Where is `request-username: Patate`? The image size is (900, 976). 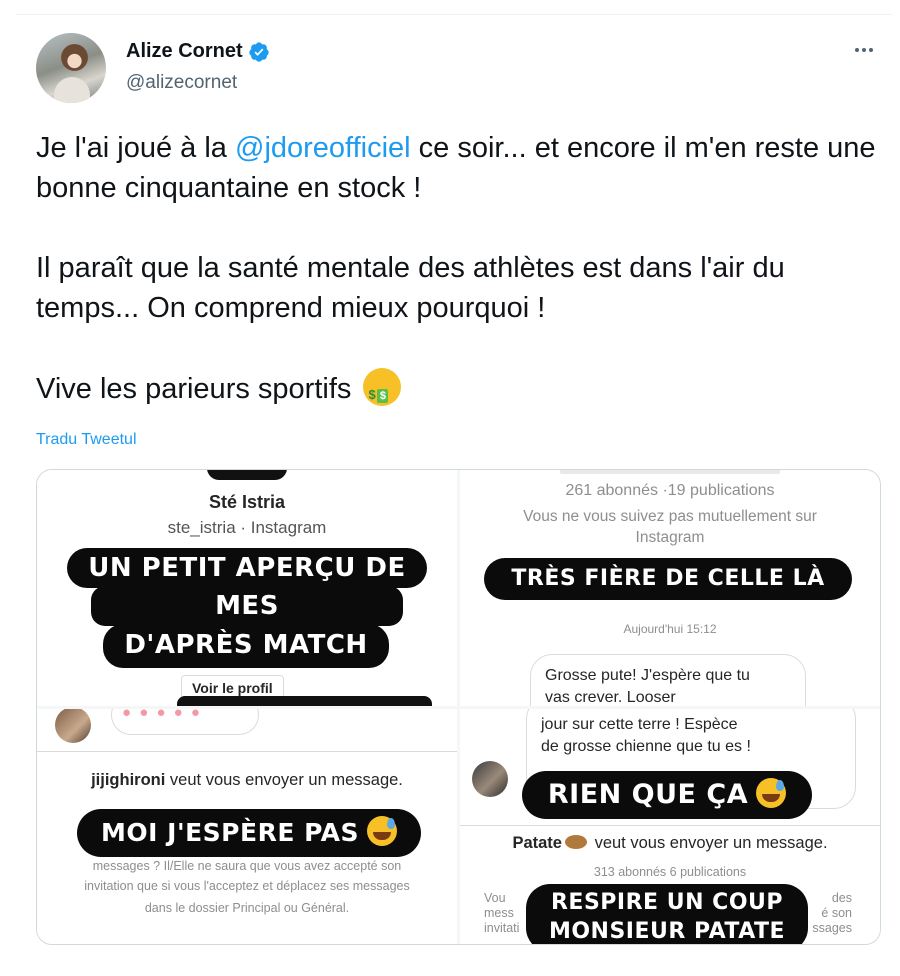
request-username: Patate is located at coordinates (537, 843).